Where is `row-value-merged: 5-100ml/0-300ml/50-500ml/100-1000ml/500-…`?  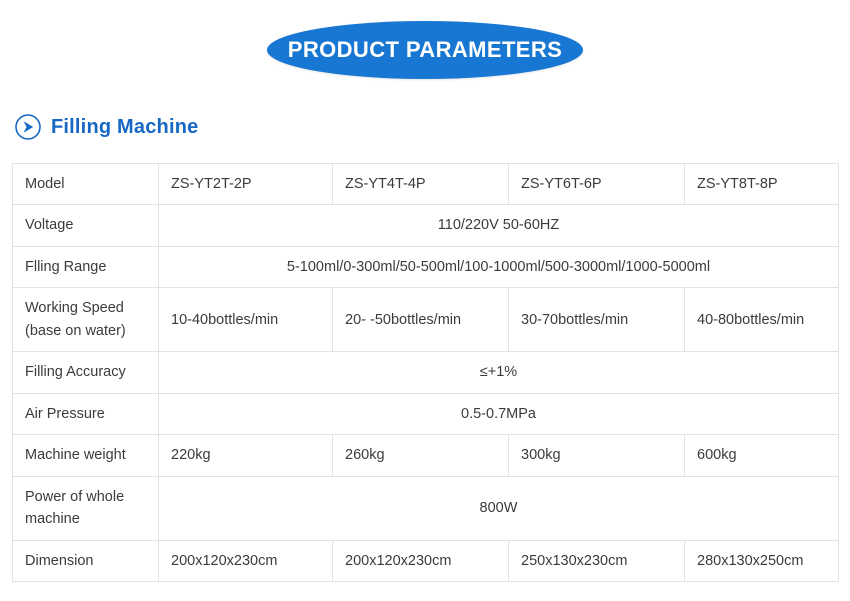
row-value-merged: 5-100ml/0-300ml/50-500ml/100-1000ml/500-… is located at coordinates (498, 267).